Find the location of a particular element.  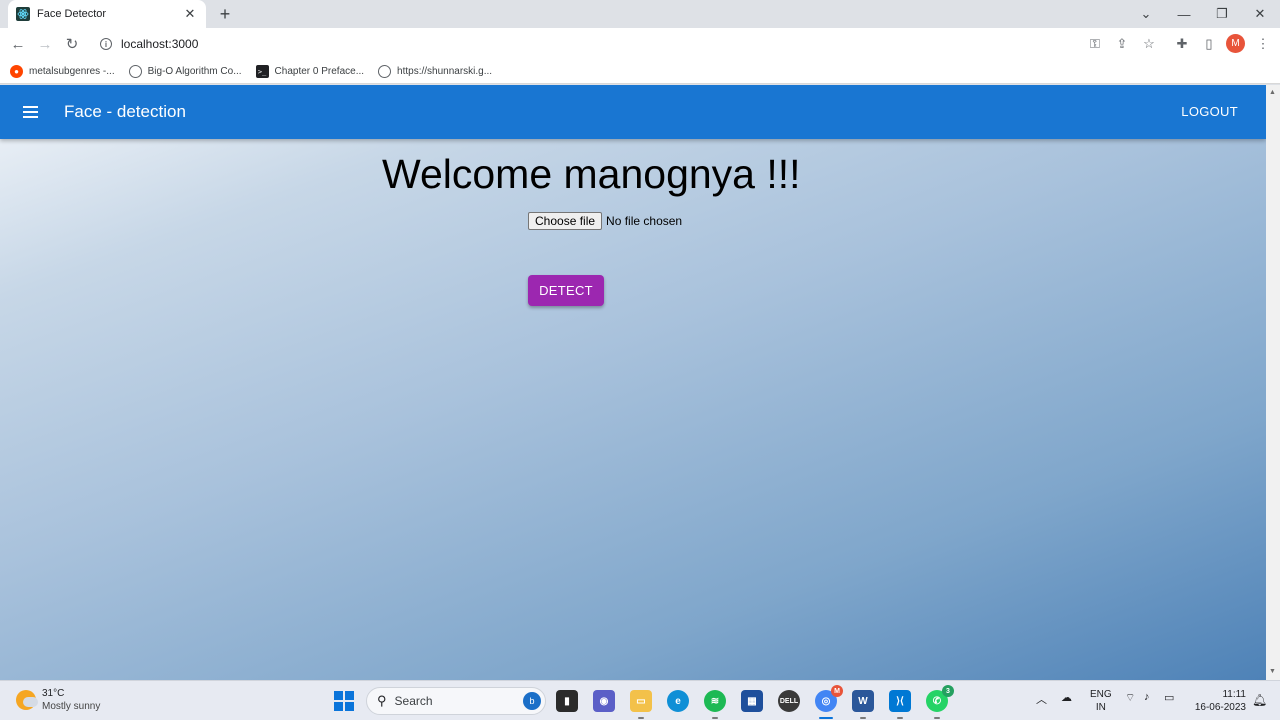

more-menu-icon: ⋮ is located at coordinates (1263, 44).